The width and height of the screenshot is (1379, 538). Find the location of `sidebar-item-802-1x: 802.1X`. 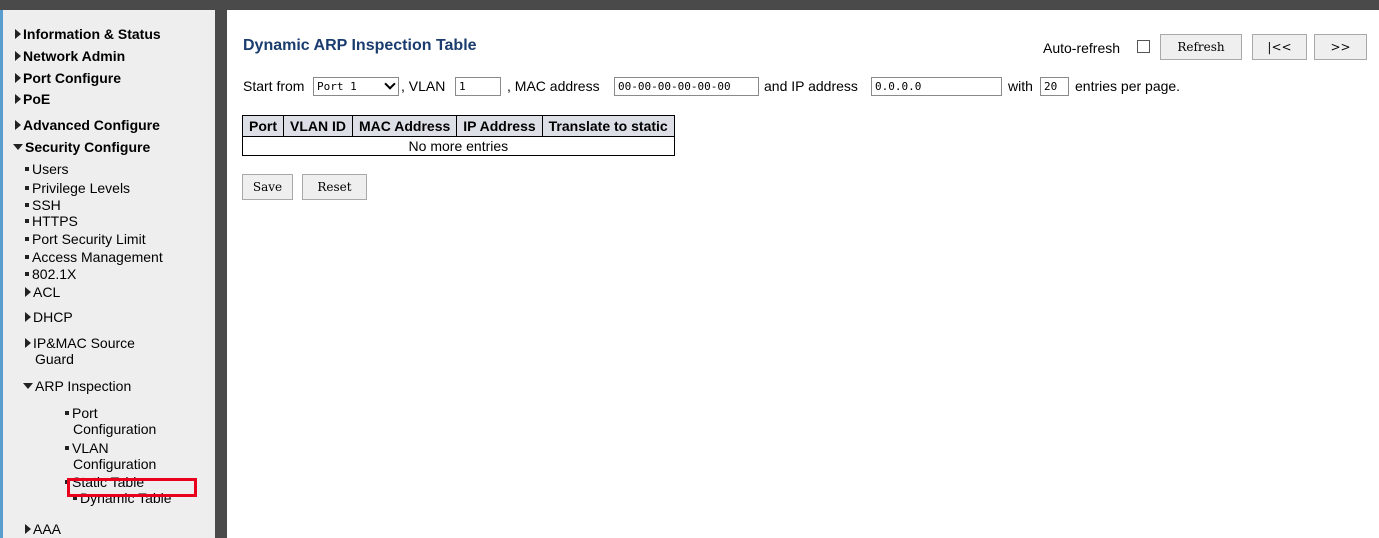

sidebar-item-802-1x: 802.1X is located at coordinates (50, 274).